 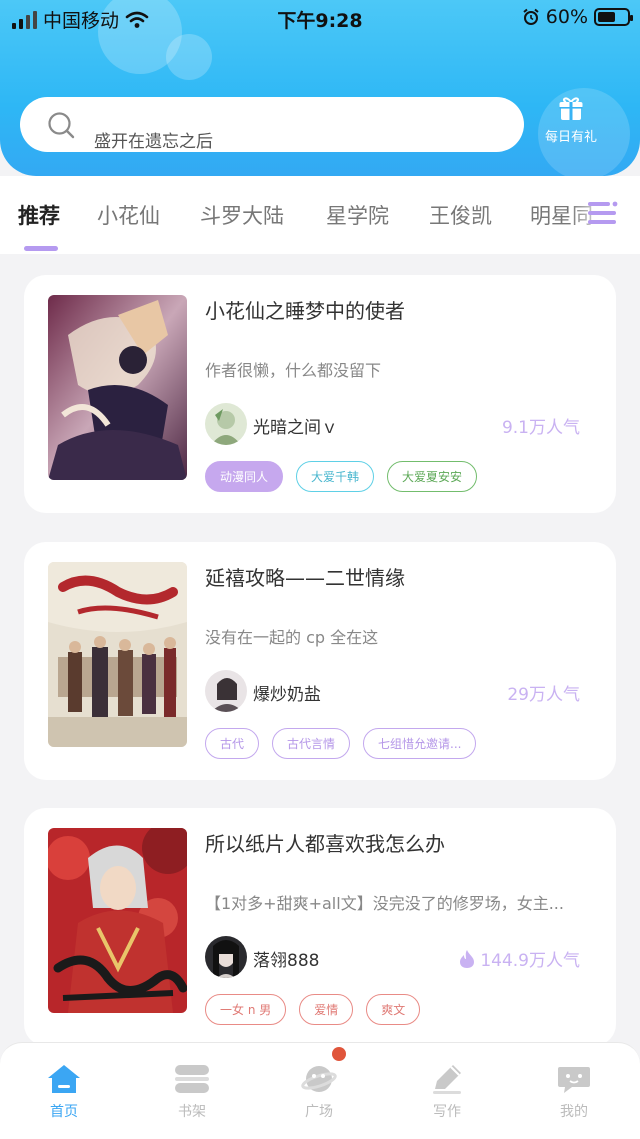 What do you see at coordinates (574, 1080) in the screenshot?
I see `chat-icon` at bounding box center [574, 1080].